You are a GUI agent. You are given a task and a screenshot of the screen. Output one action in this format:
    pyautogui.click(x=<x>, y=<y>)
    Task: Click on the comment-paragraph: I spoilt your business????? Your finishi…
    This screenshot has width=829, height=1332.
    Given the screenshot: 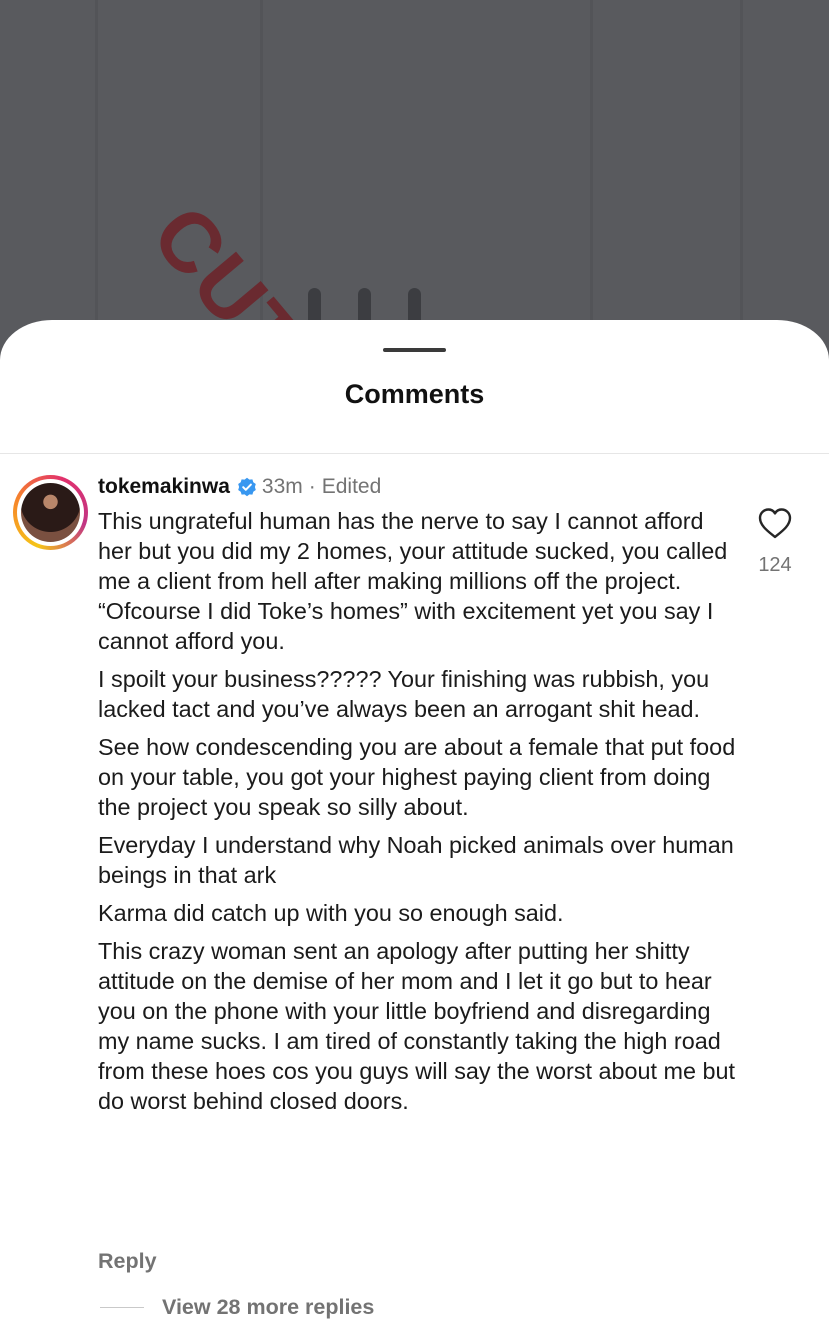 What is the action you would take?
    pyautogui.click(x=404, y=694)
    